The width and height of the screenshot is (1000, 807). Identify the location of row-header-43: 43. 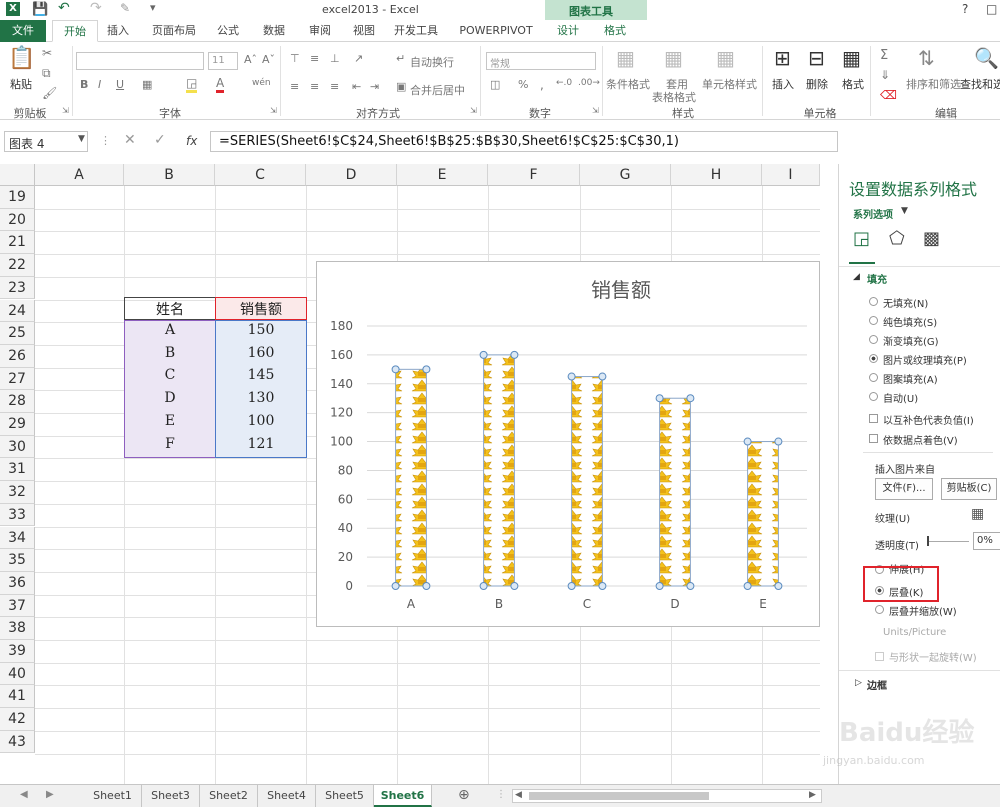
(17, 742).